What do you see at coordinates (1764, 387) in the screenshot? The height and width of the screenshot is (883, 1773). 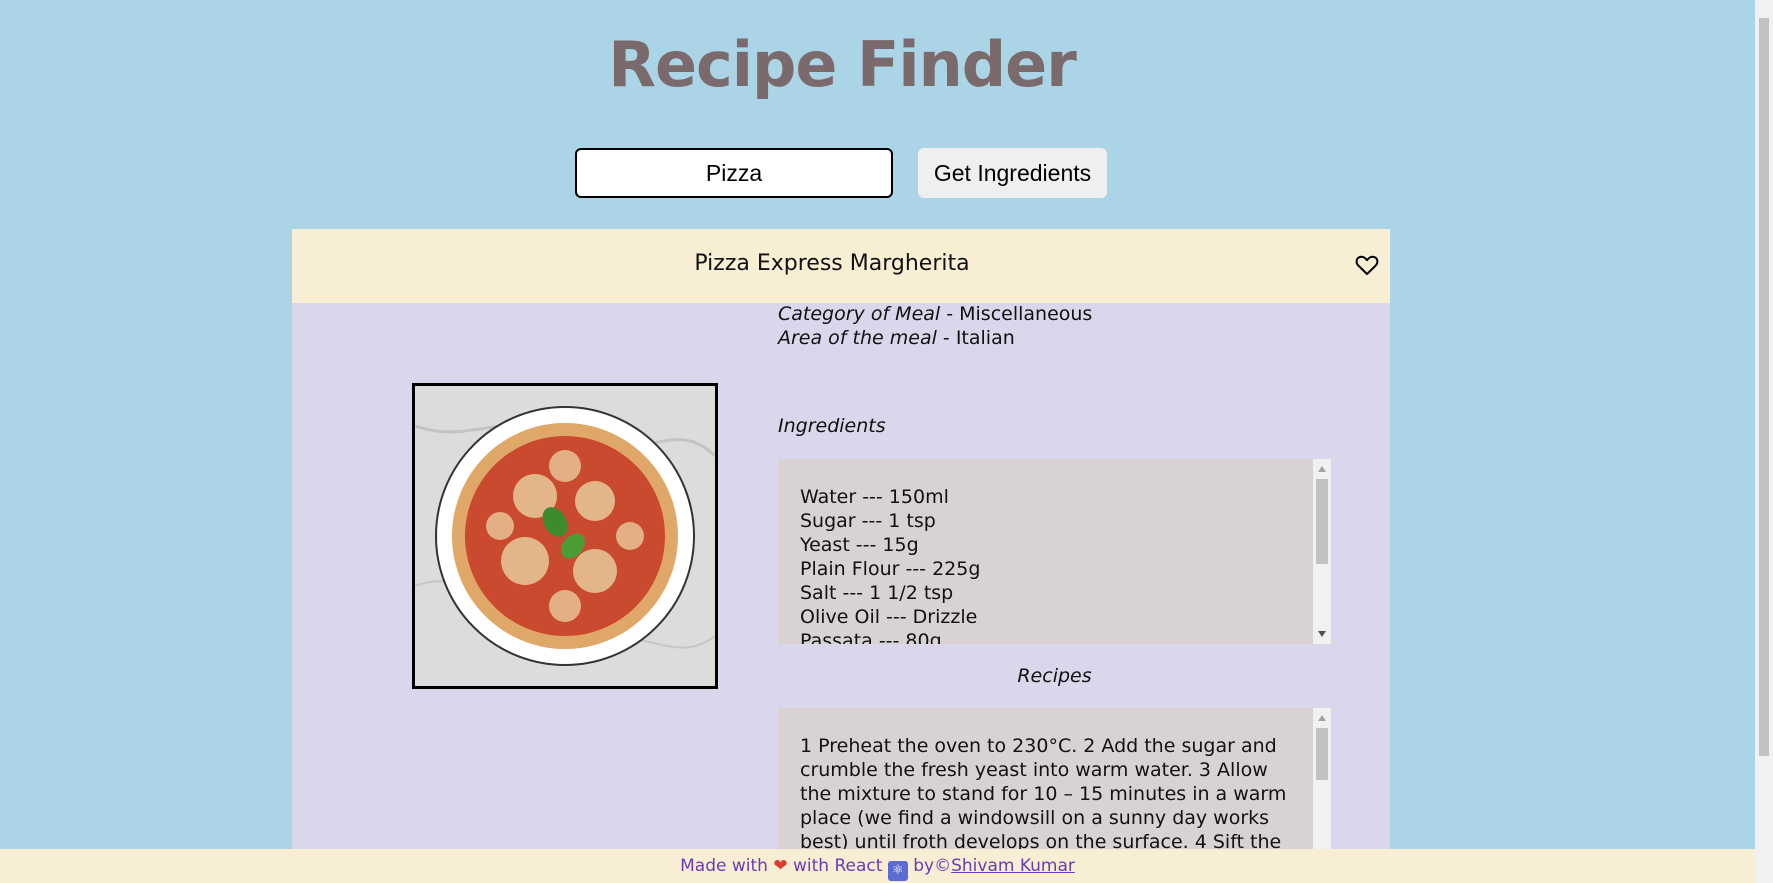 I see `page-scrollbar-thumb` at bounding box center [1764, 387].